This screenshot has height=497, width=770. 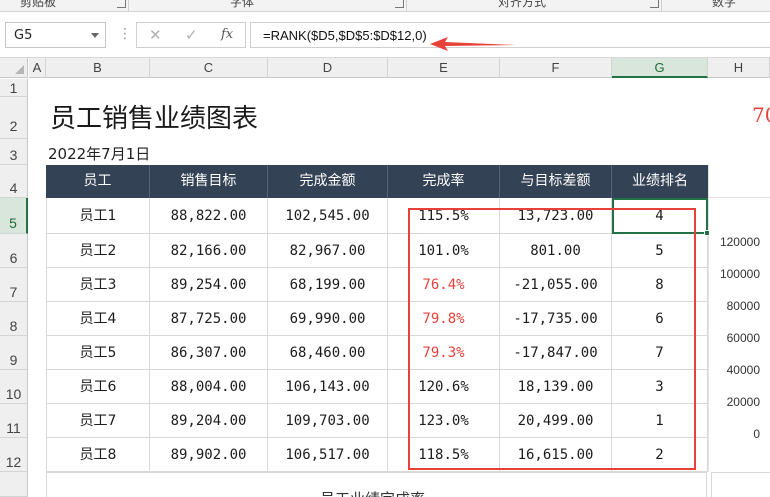 I want to click on column-header-b: B, so click(x=98, y=68).